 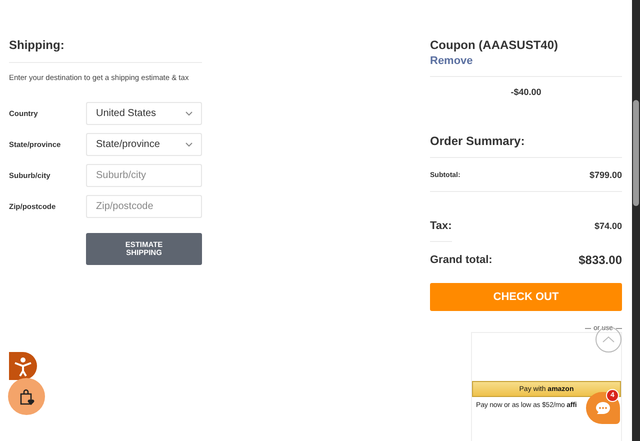 What do you see at coordinates (526, 91) in the screenshot?
I see `discount-amount: -$40.00` at bounding box center [526, 91].